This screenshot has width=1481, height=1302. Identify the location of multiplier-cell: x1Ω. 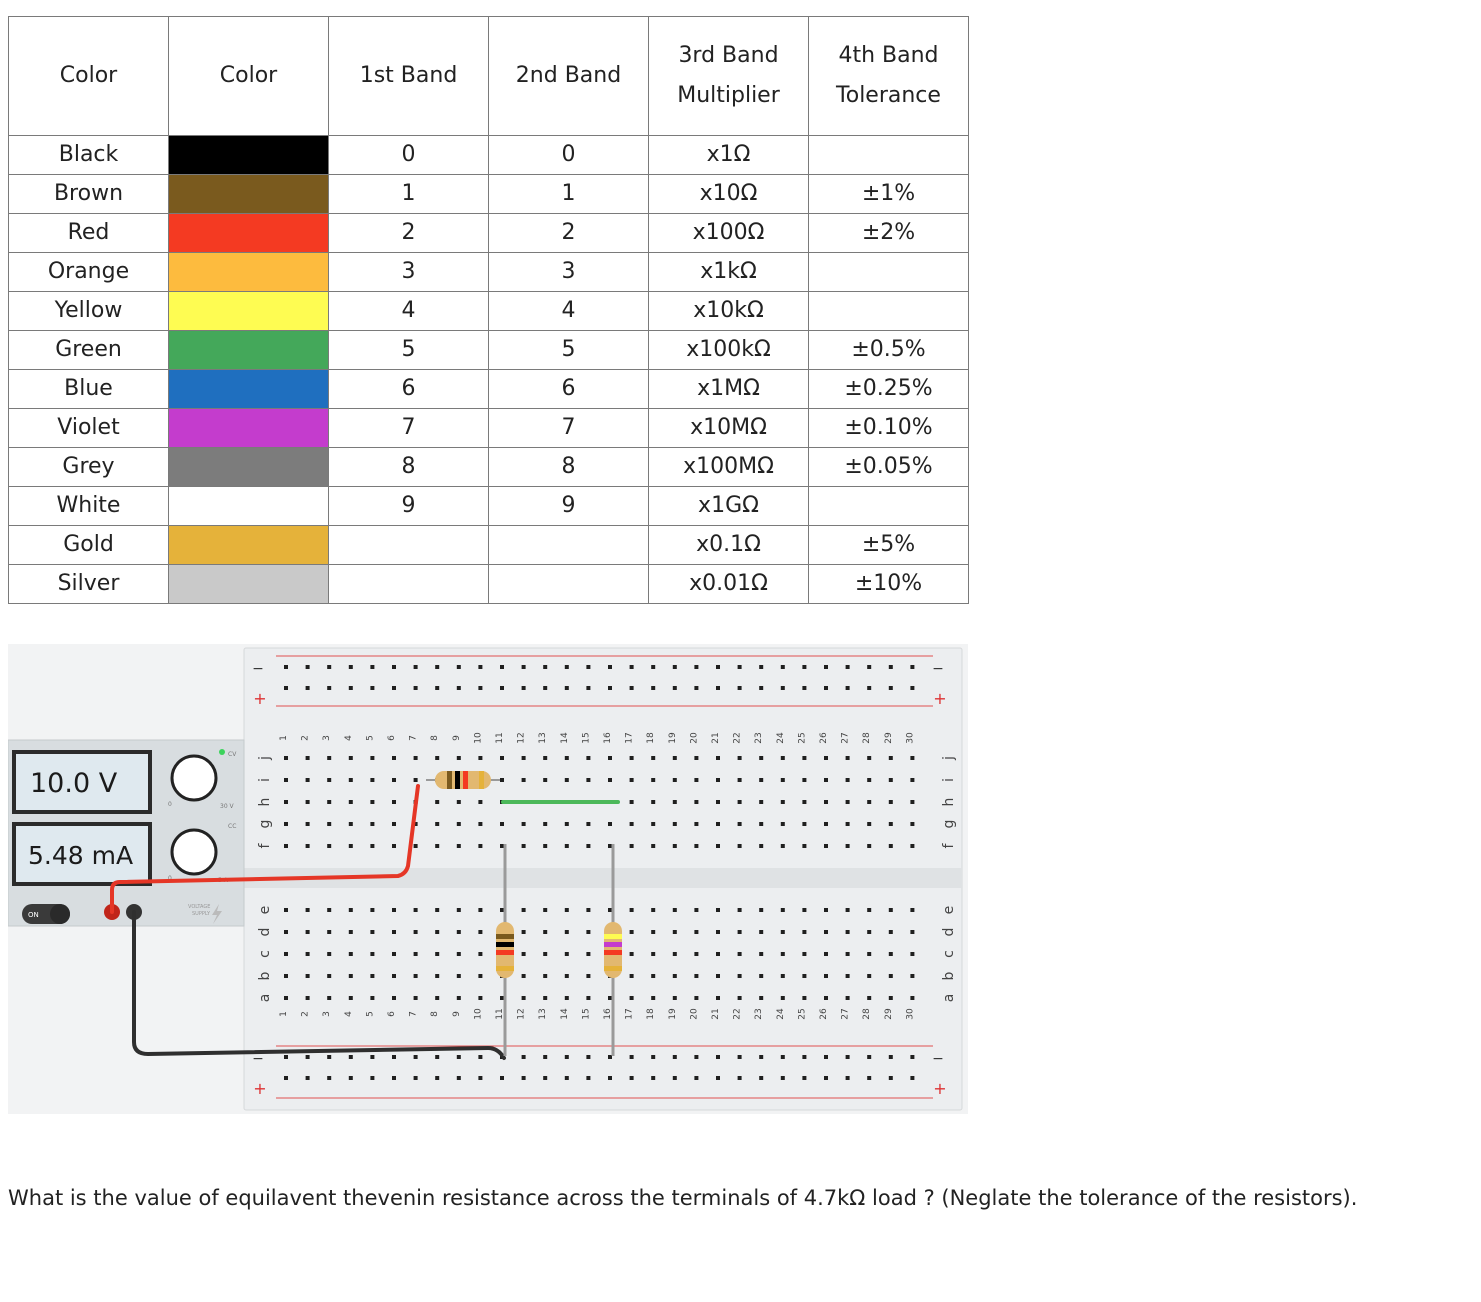
(728, 155).